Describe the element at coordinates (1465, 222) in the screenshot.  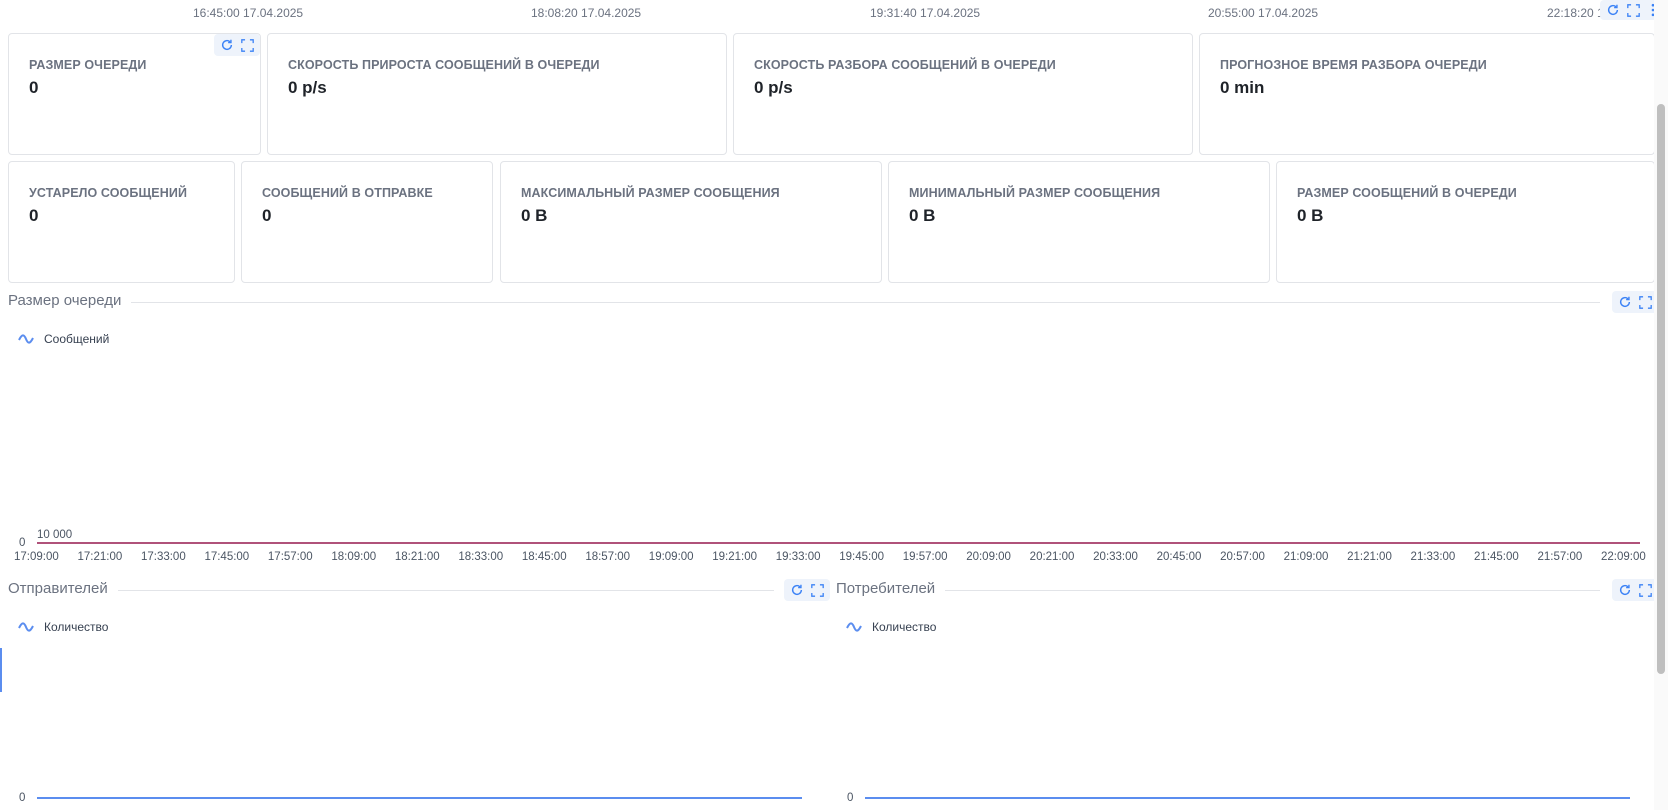
I see `metric-card-queue-bytes: РАЗМЕР СООБЩЕНИЙ В ОЧЕРЕДИ 0 B` at that location.